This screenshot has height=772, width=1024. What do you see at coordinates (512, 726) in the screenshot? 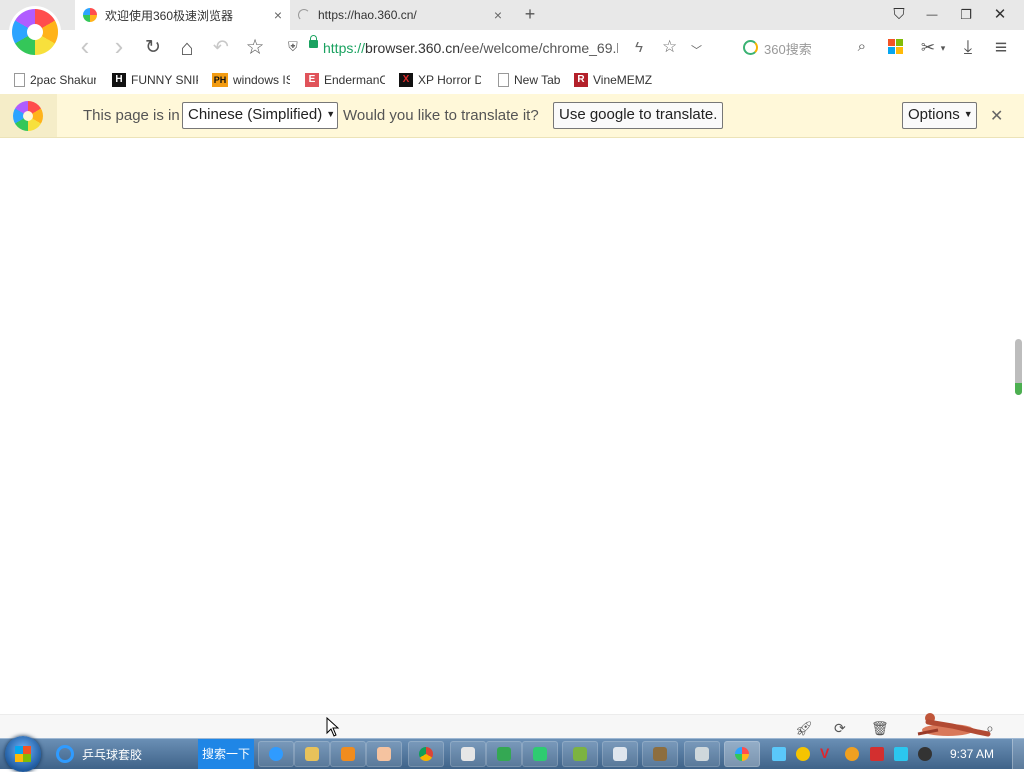
I see `status-bar: 🚀︎ ⟳ 🗑︎ ⌕` at bounding box center [512, 726].